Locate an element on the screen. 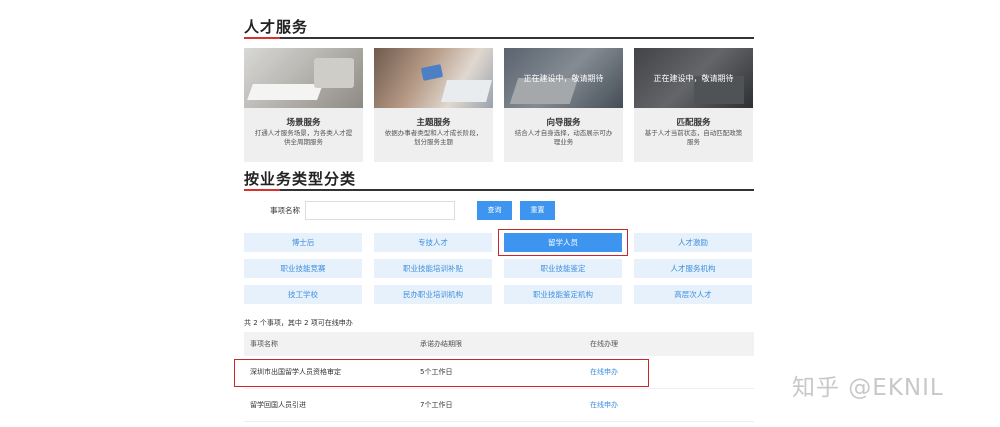 This screenshot has height=427, width=1000. search-label: 事项名称 is located at coordinates (285, 210).